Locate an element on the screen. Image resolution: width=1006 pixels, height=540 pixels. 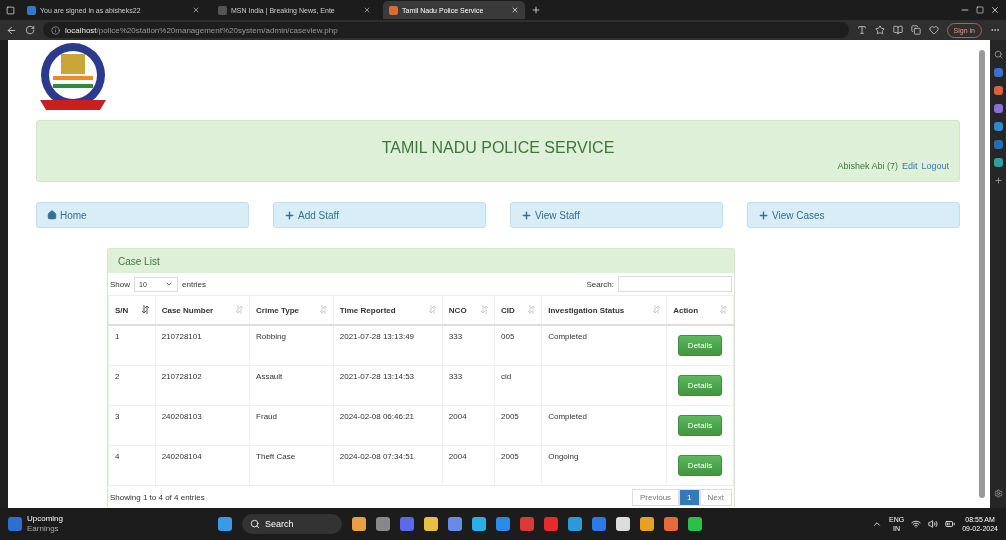
widget-subtitle: Earnings is located at coordinates (43, 529).